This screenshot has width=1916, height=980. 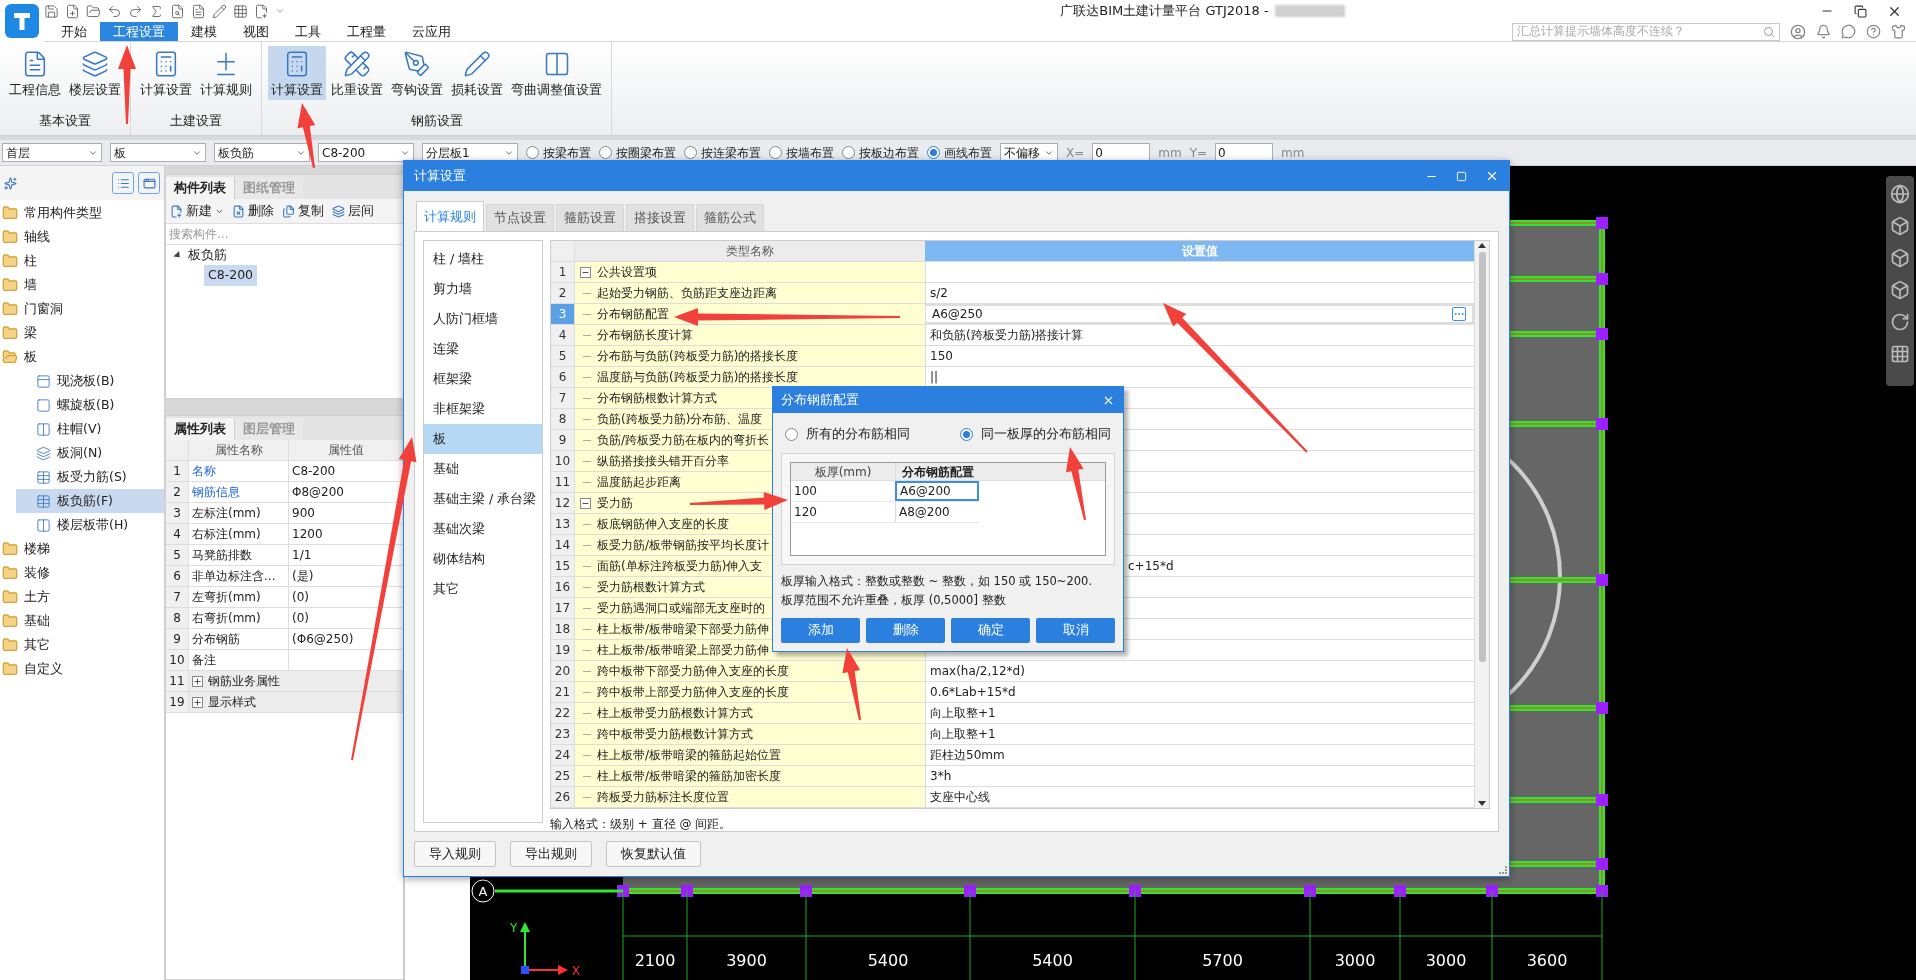 What do you see at coordinates (937, 512) in the screenshot?
I see `table-cell: A8@200` at bounding box center [937, 512].